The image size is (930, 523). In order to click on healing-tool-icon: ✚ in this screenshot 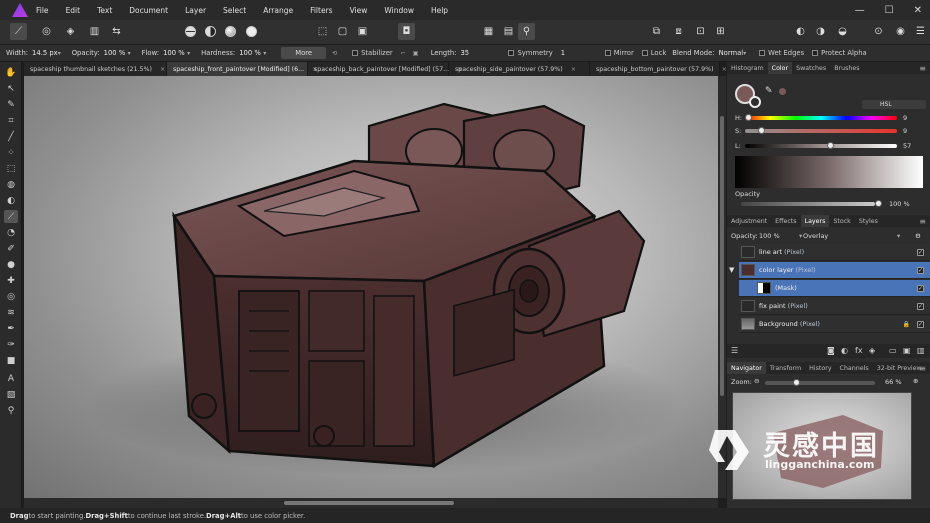, I will do `click(11, 280)`.